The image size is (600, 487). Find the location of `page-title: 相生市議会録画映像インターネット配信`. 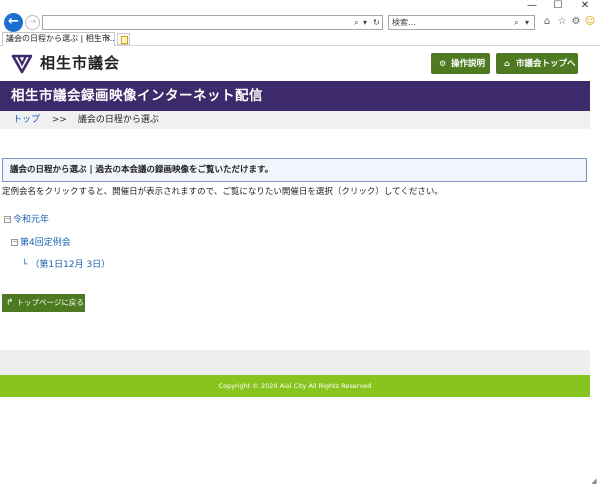

page-title: 相生市議会録画映像インターネット配信 is located at coordinates (137, 96).